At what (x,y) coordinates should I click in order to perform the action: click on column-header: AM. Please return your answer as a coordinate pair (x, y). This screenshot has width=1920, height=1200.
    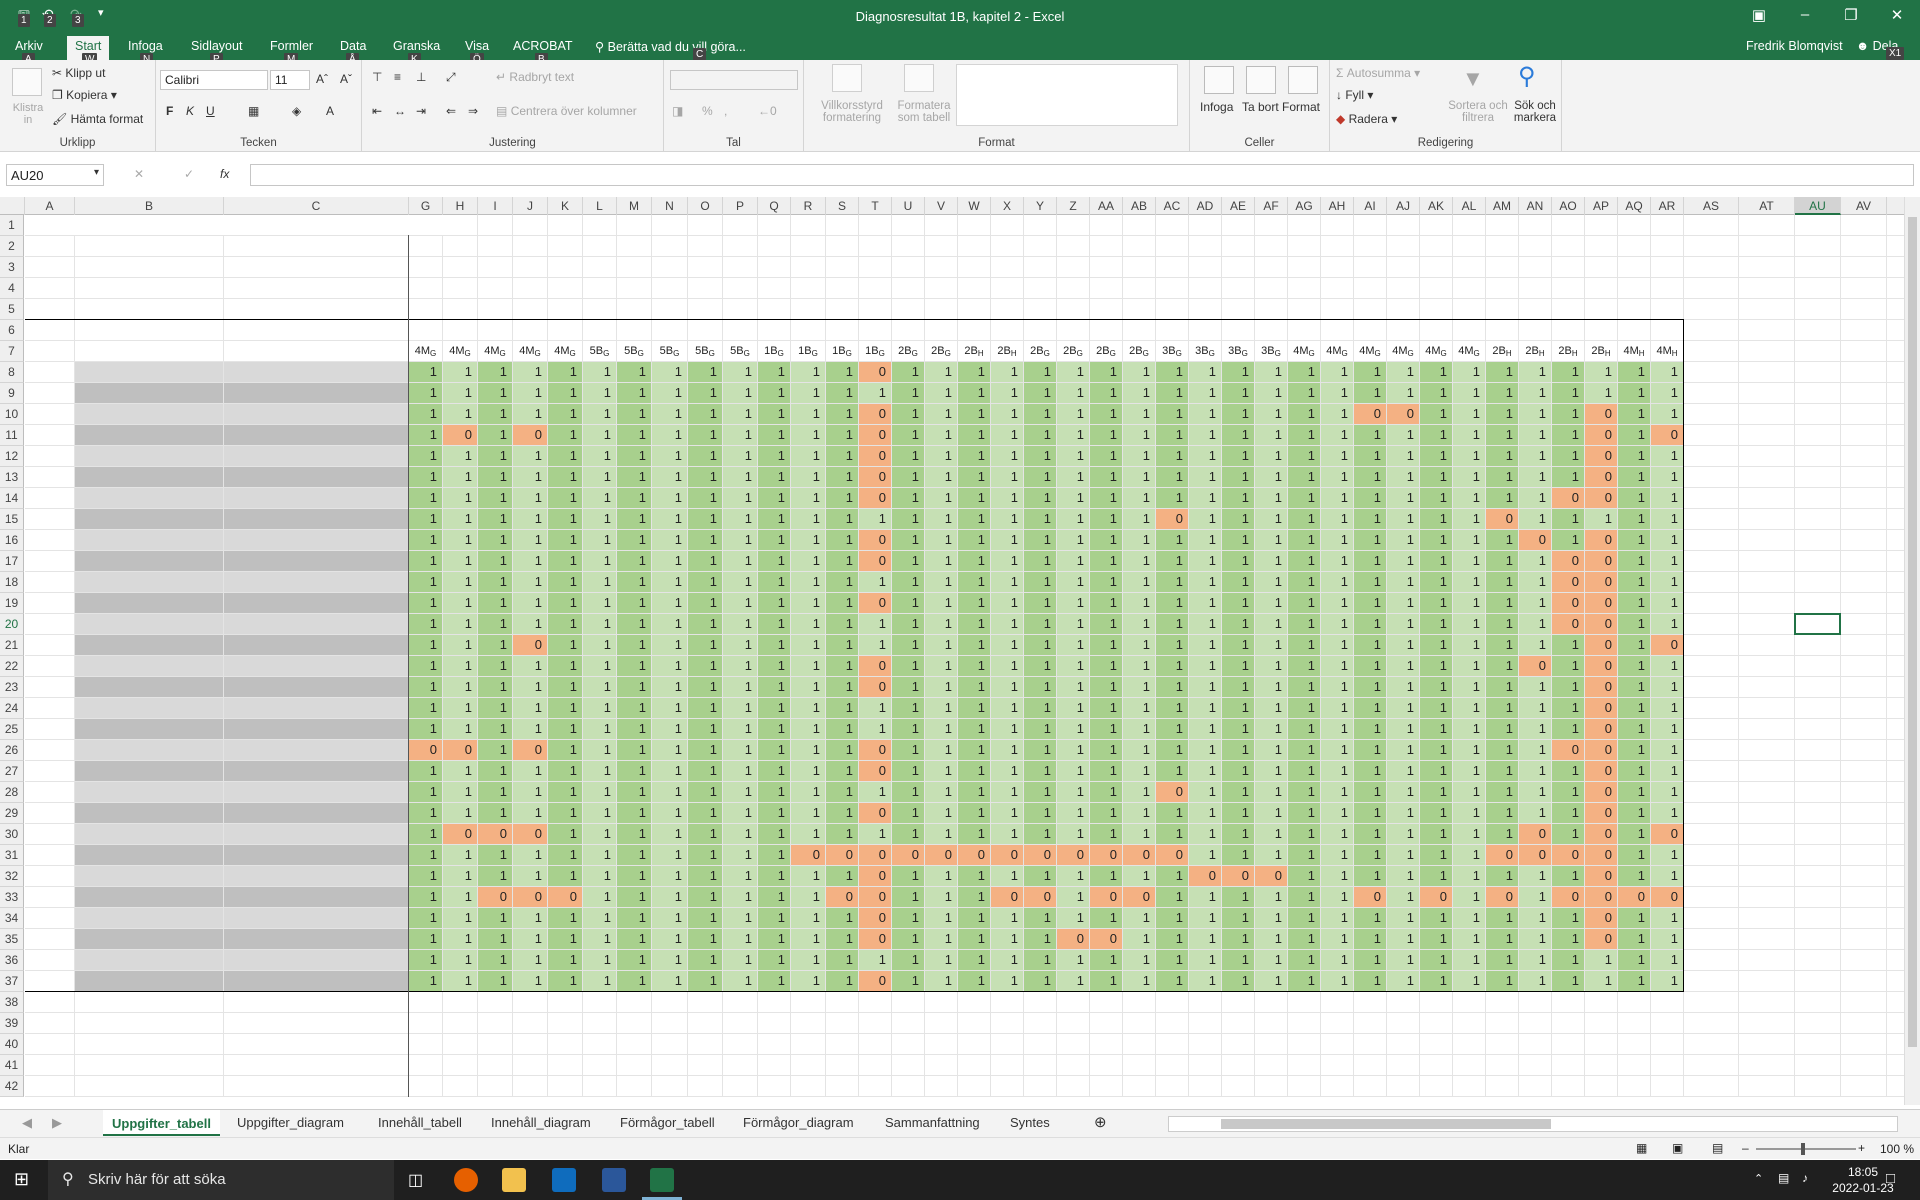
    Looking at the image, I should click on (1502, 206).